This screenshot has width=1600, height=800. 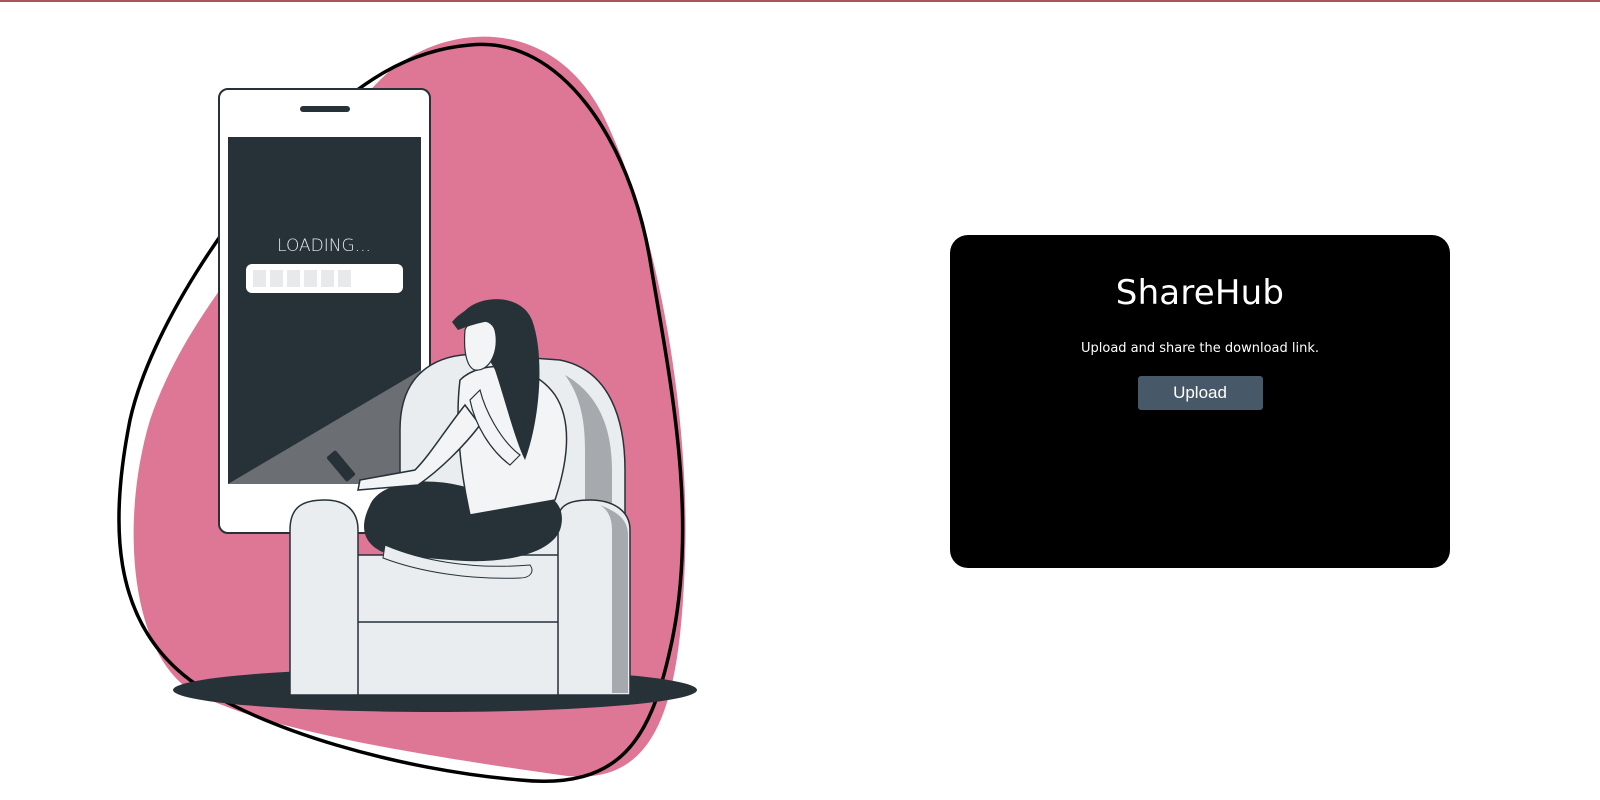 I want to click on phone-speaker, so click(x=325, y=109).